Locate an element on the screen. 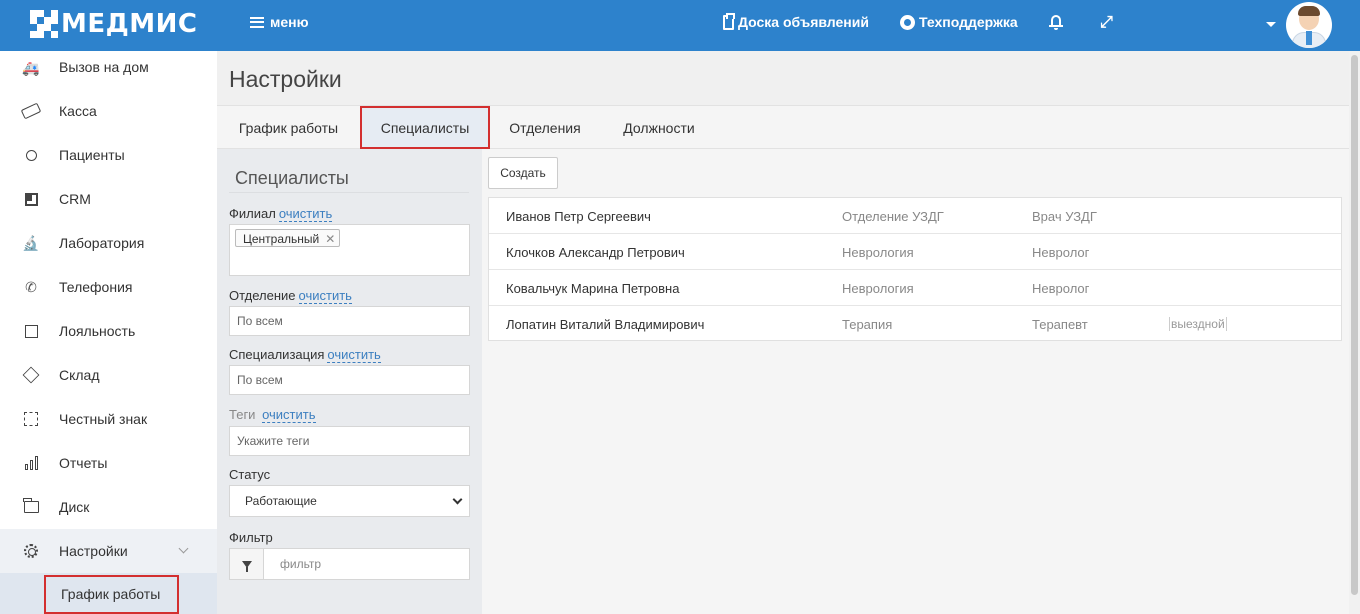 This screenshot has width=1360, height=614. announcements-link: Доска объявлений is located at coordinates (796, 21).